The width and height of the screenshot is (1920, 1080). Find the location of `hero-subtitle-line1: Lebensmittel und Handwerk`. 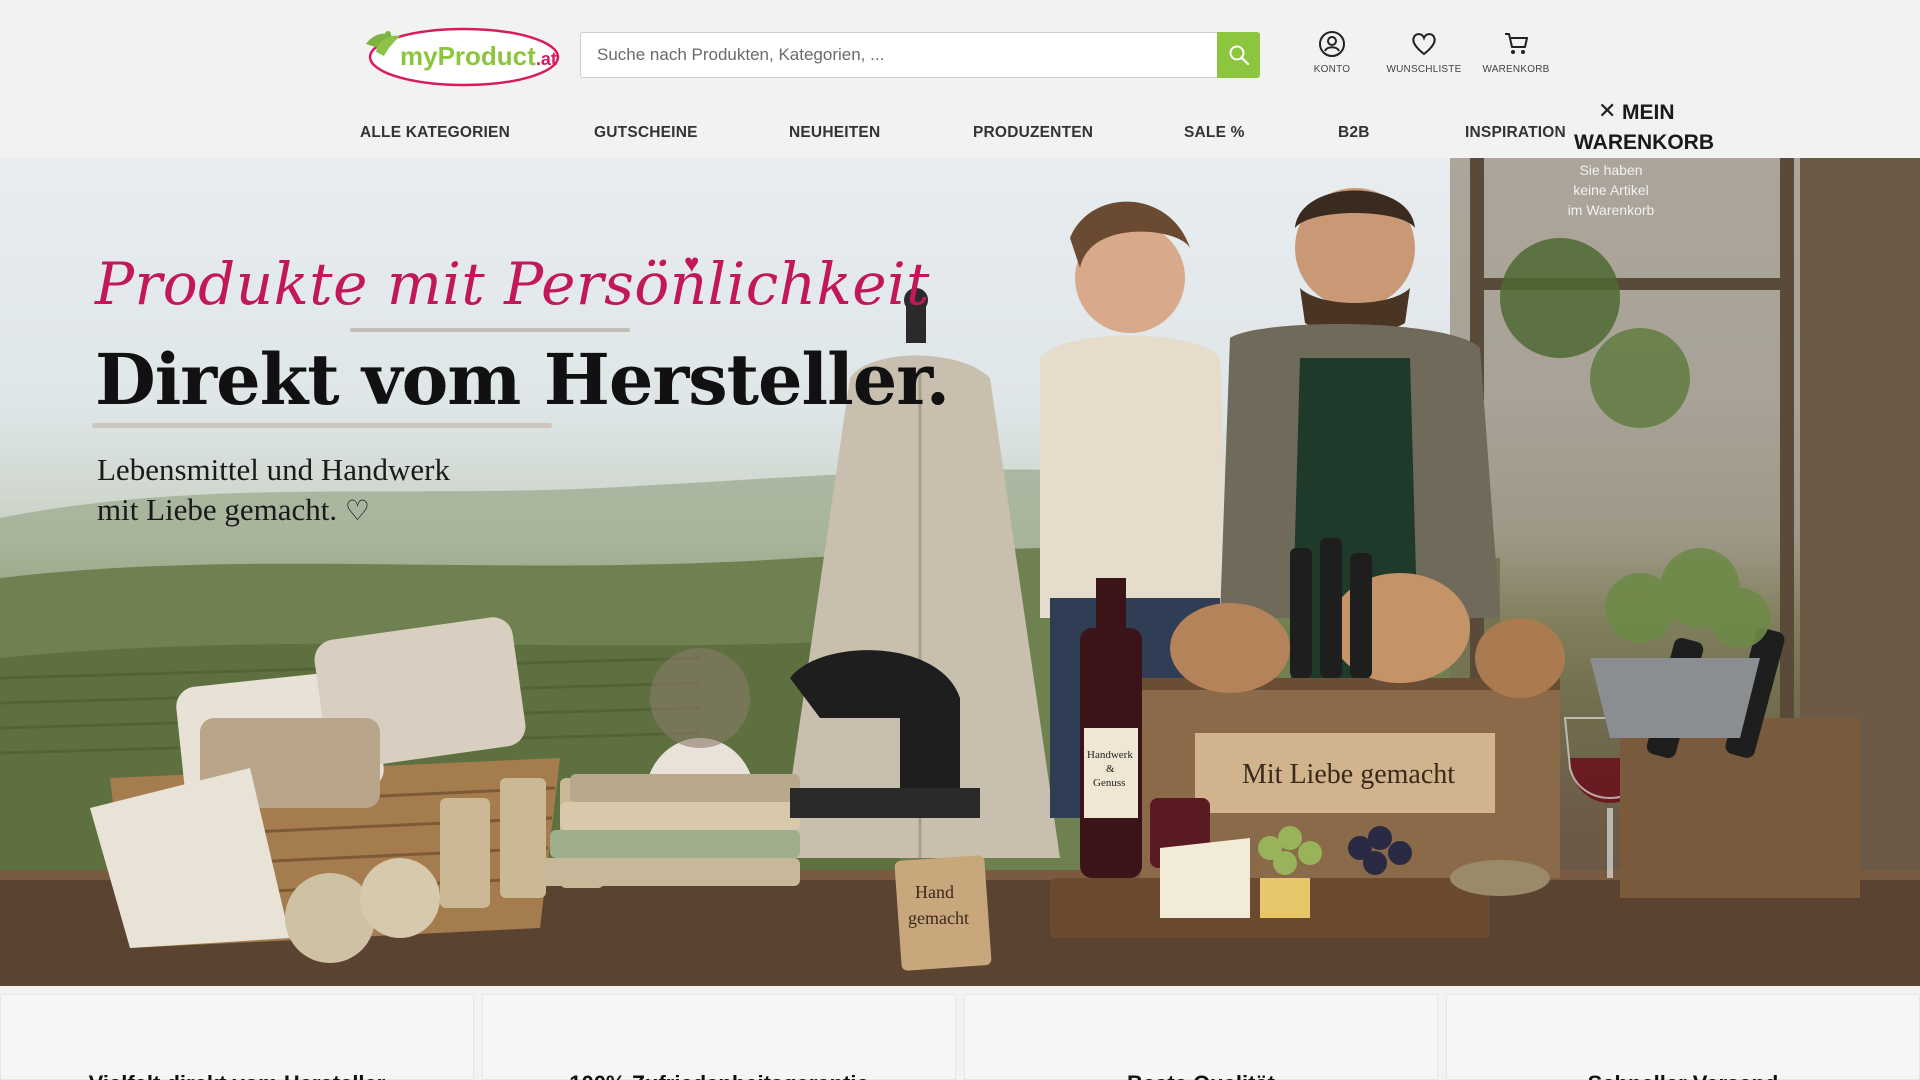

hero-subtitle-line1: Lebensmittel und Handwerk is located at coordinates (273, 469).